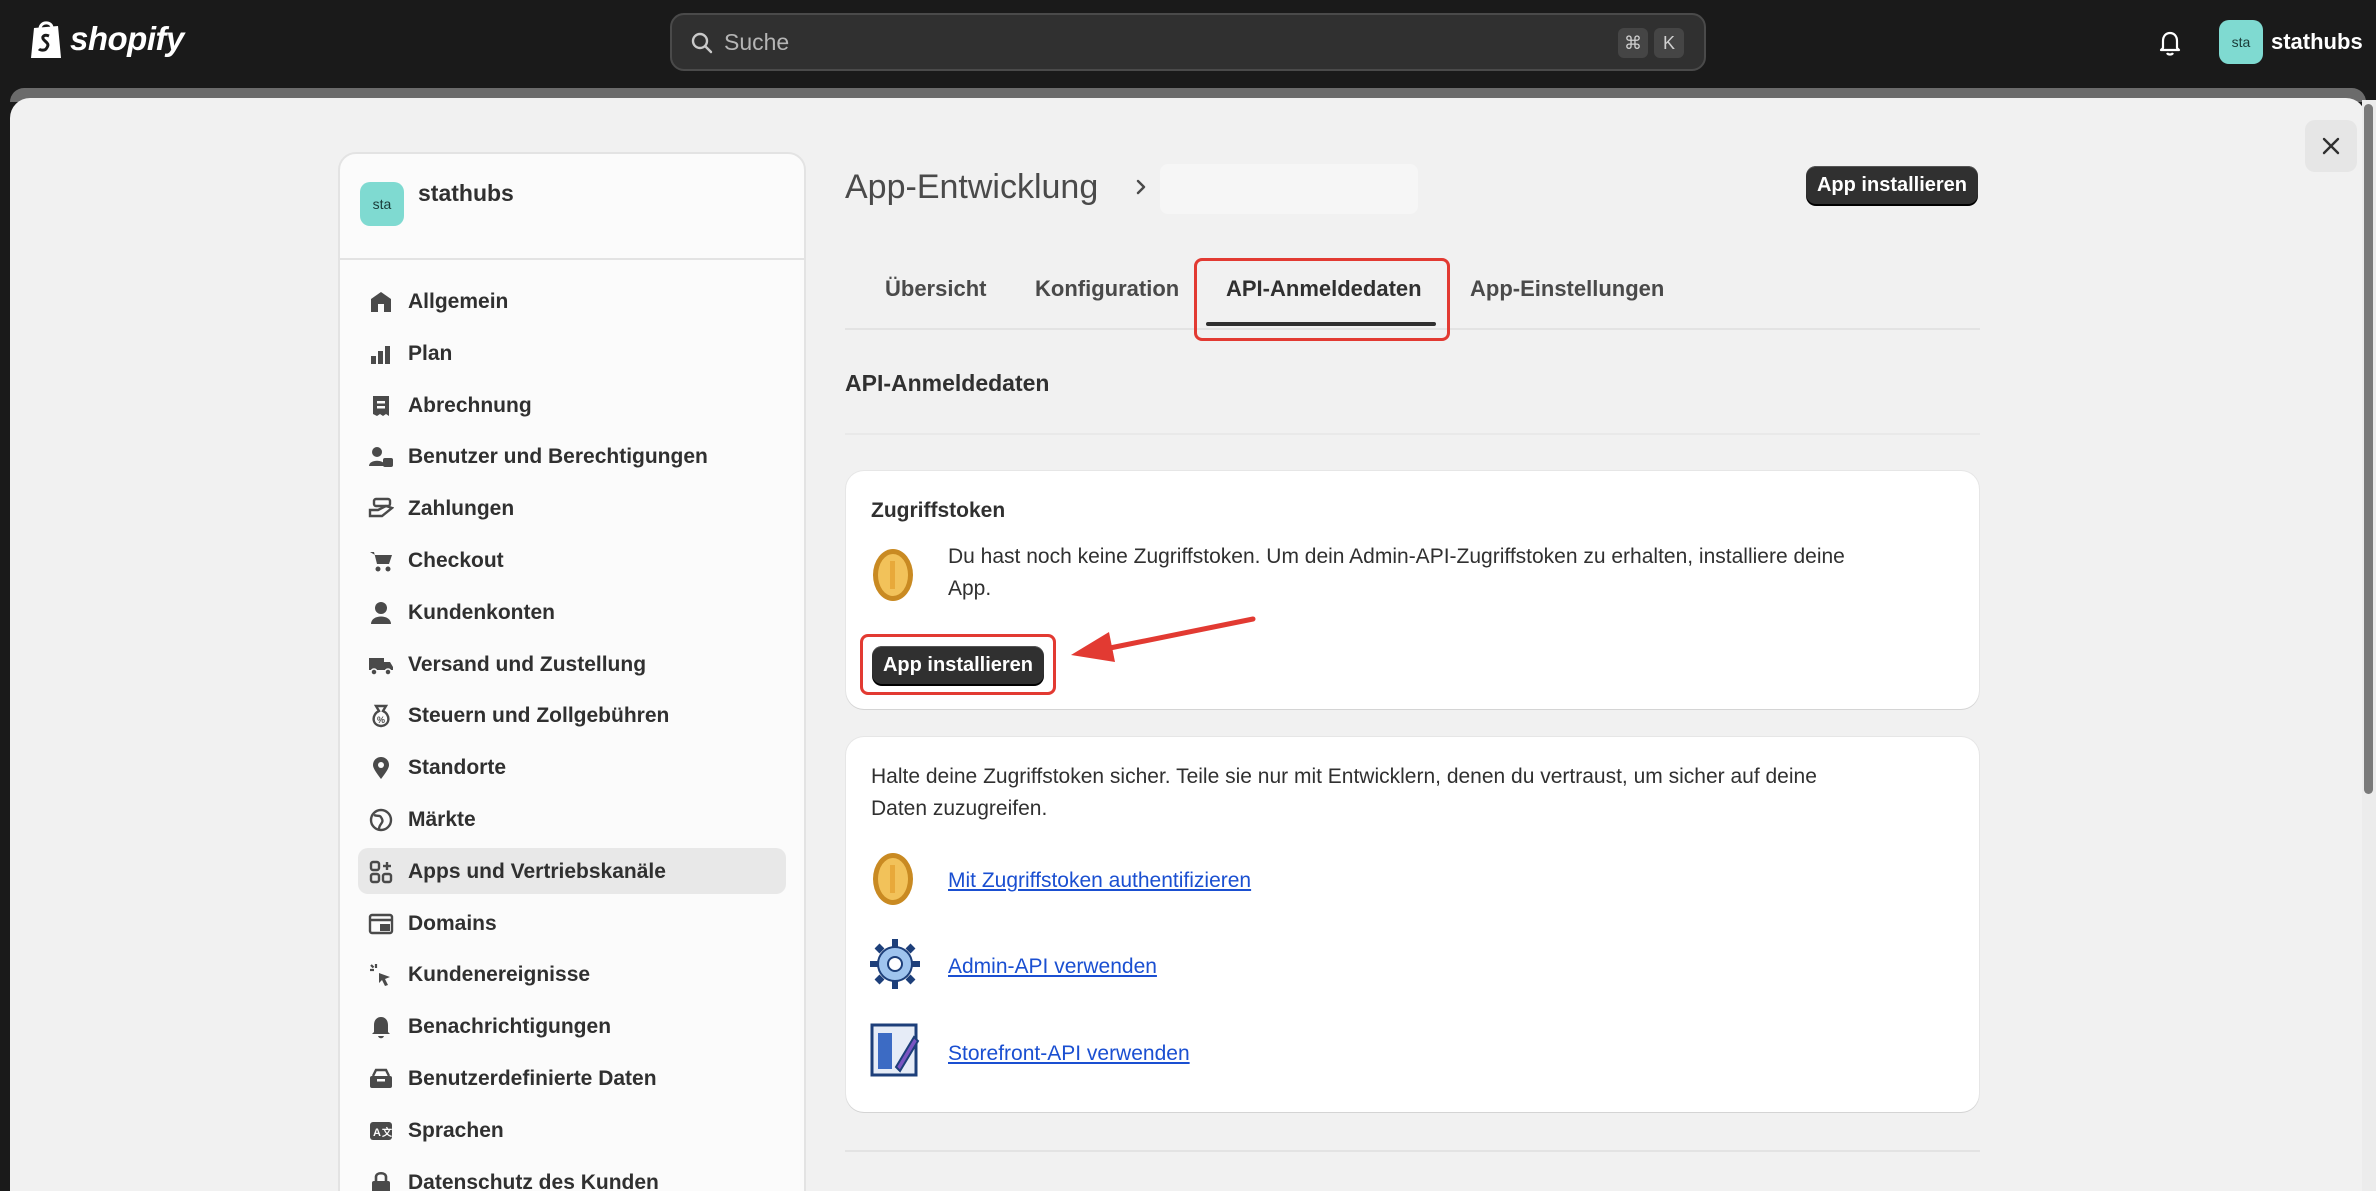 Image resolution: width=2376 pixels, height=1191 pixels. Describe the element at coordinates (572, 301) in the screenshot. I see `sidebar-item-allgemein: Allgemein` at that location.